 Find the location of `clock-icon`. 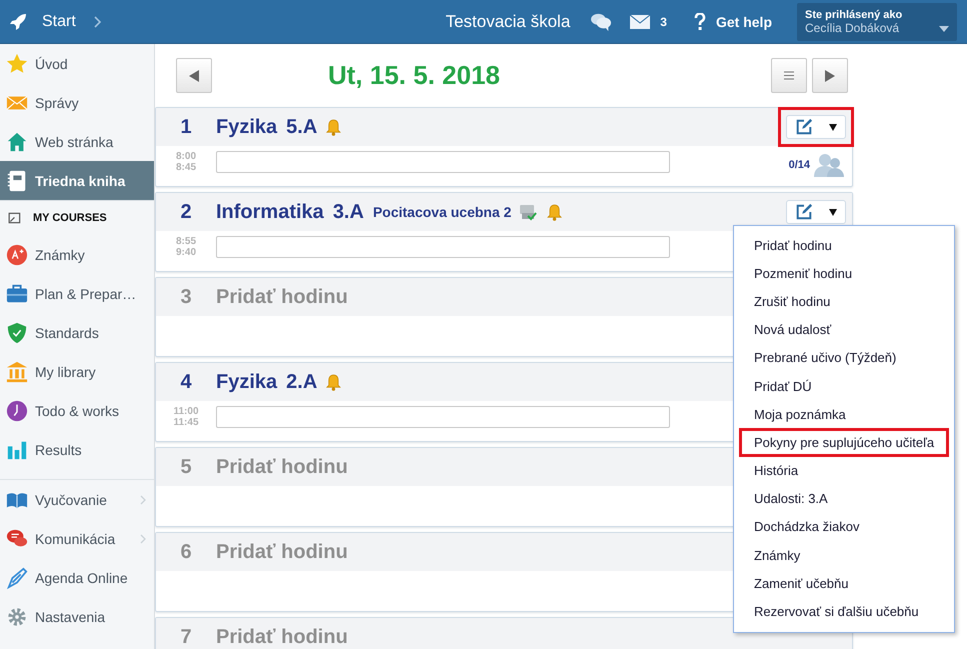

clock-icon is located at coordinates (17, 411).